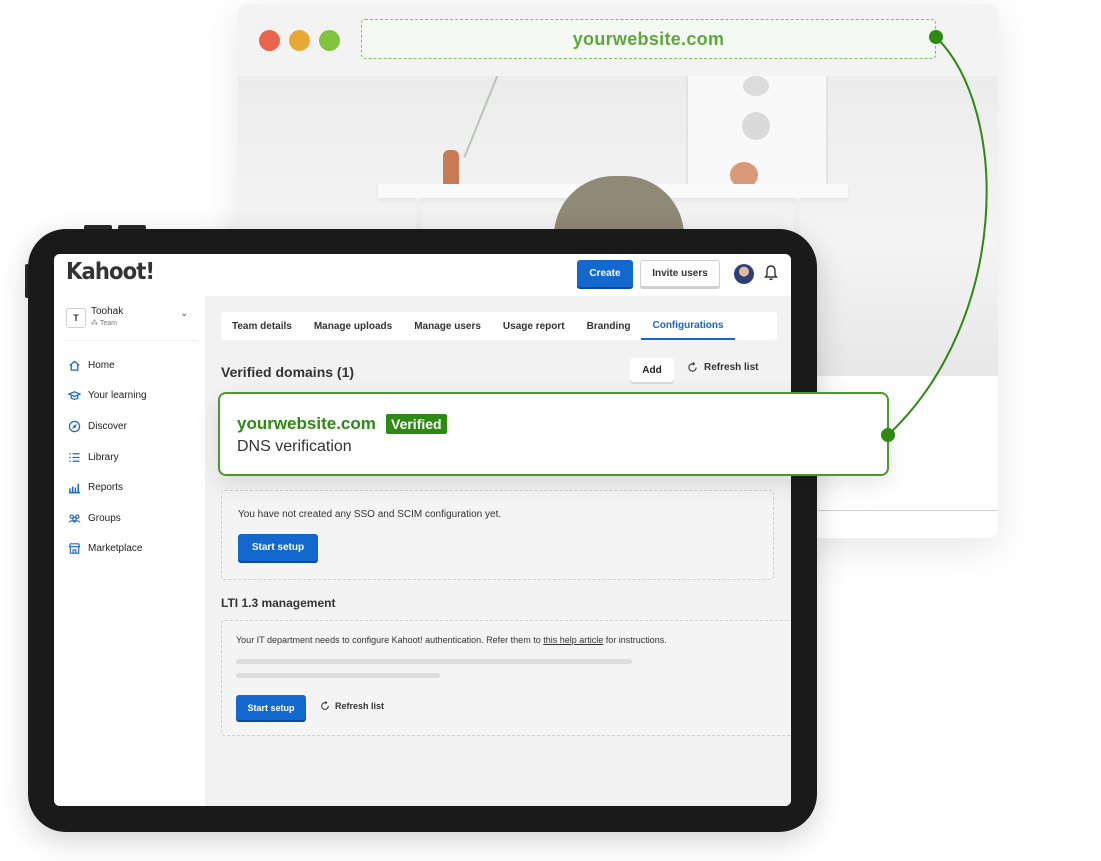 The height and width of the screenshot is (861, 1101). I want to click on tab-team-details: Team details, so click(262, 326).